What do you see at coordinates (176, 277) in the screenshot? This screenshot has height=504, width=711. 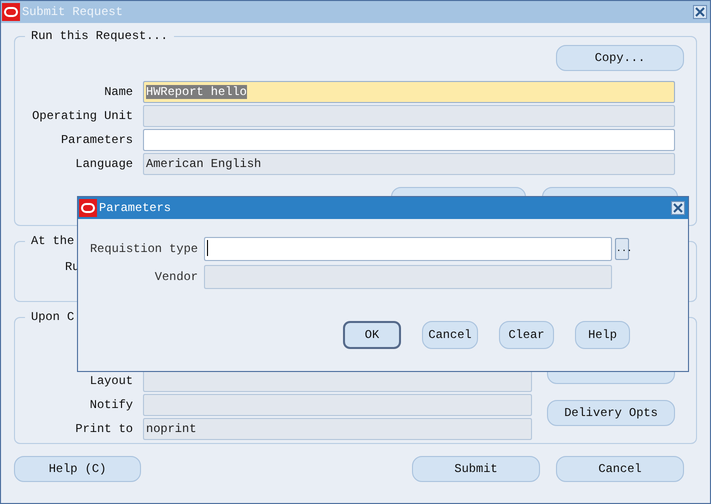 I see `field-label: Vendor` at bounding box center [176, 277].